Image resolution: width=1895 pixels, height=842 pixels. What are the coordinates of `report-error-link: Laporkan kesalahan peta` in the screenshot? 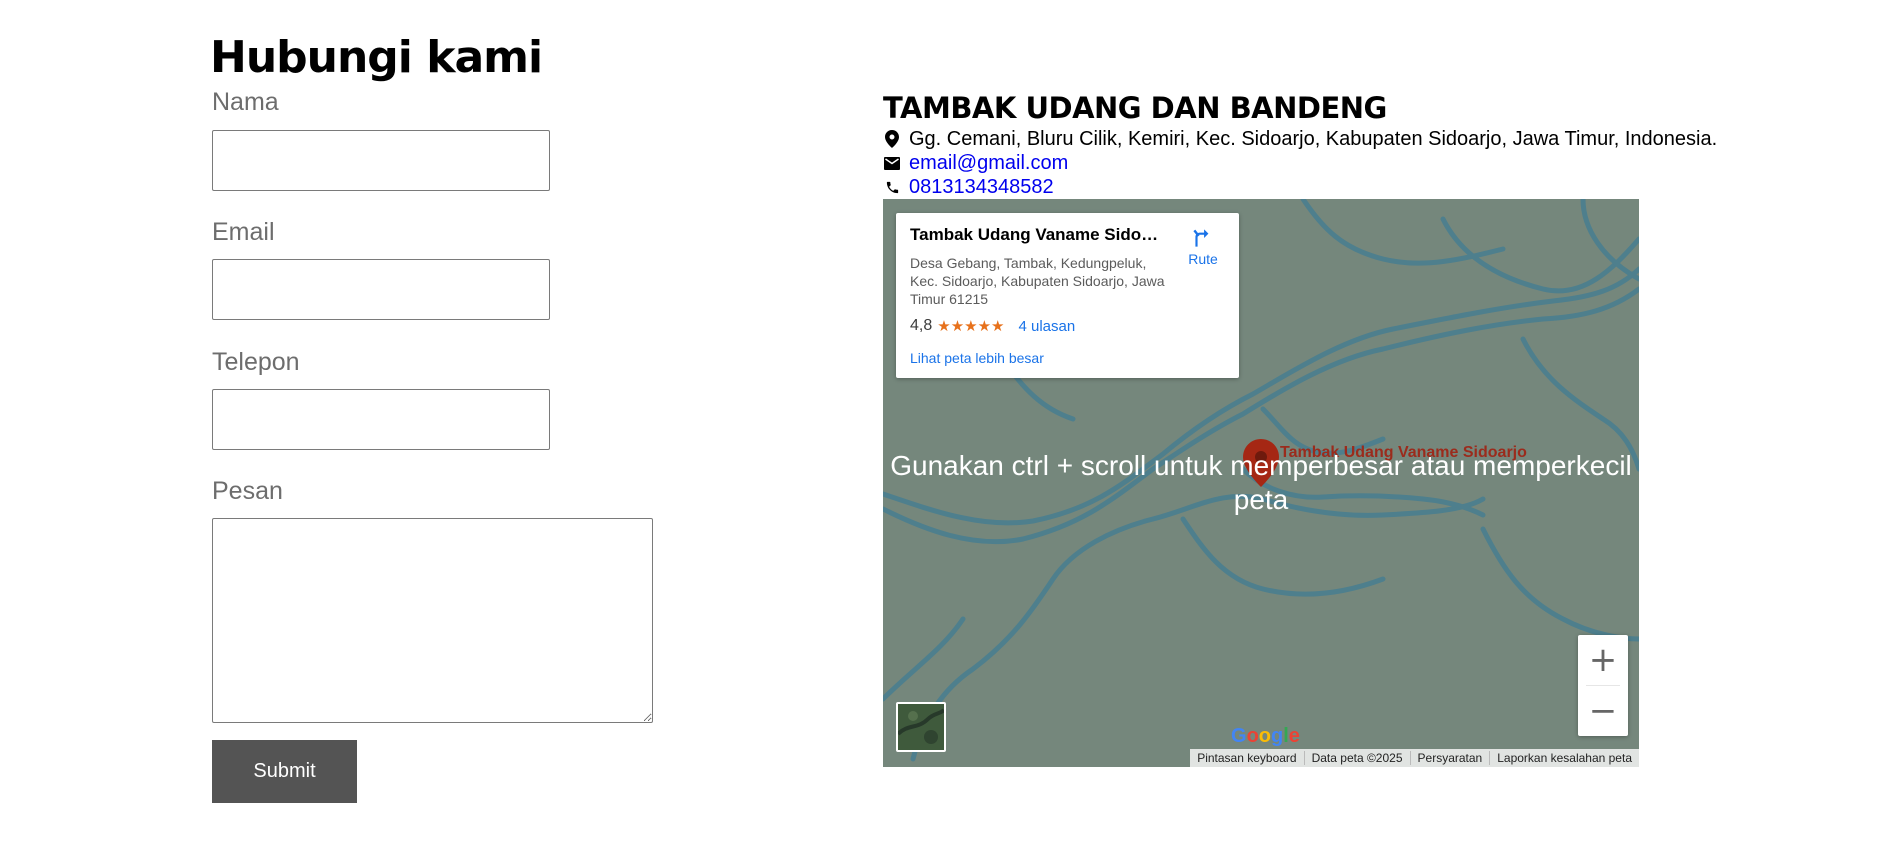 It's located at (1564, 758).